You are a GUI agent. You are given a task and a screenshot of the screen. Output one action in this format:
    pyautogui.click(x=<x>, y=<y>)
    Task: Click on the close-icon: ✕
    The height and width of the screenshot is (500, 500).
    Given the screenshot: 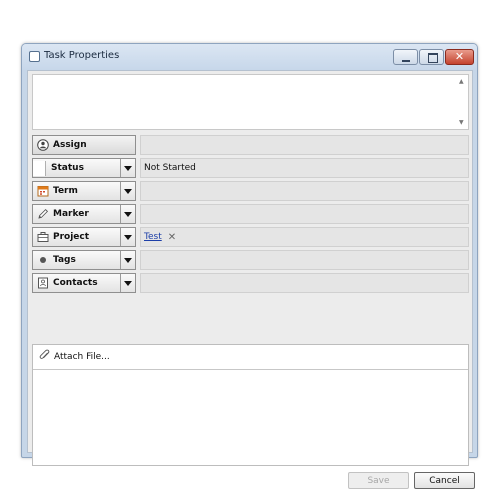 What is the action you would take?
    pyautogui.click(x=459, y=56)
    